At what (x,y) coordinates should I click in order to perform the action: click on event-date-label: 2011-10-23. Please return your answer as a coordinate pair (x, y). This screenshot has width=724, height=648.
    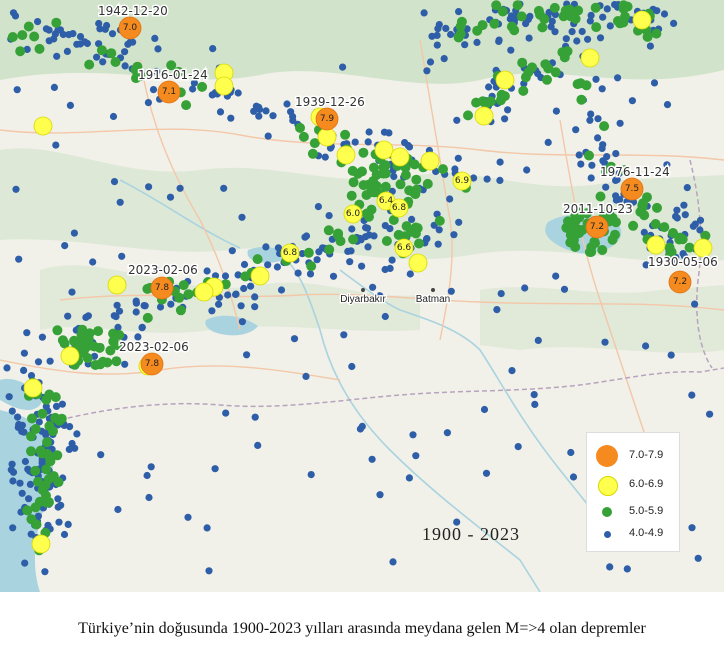
    Looking at the image, I should click on (598, 209).